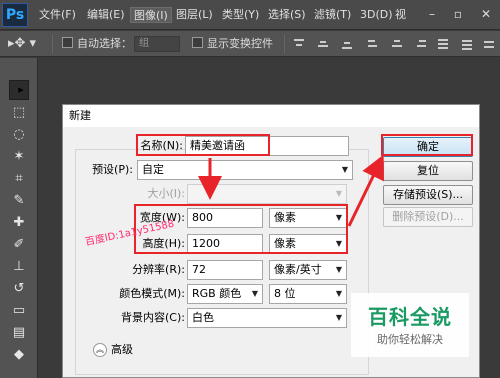  What do you see at coordinates (203, 145) in the screenshot?
I see `name-highlight-box` at bounding box center [203, 145].